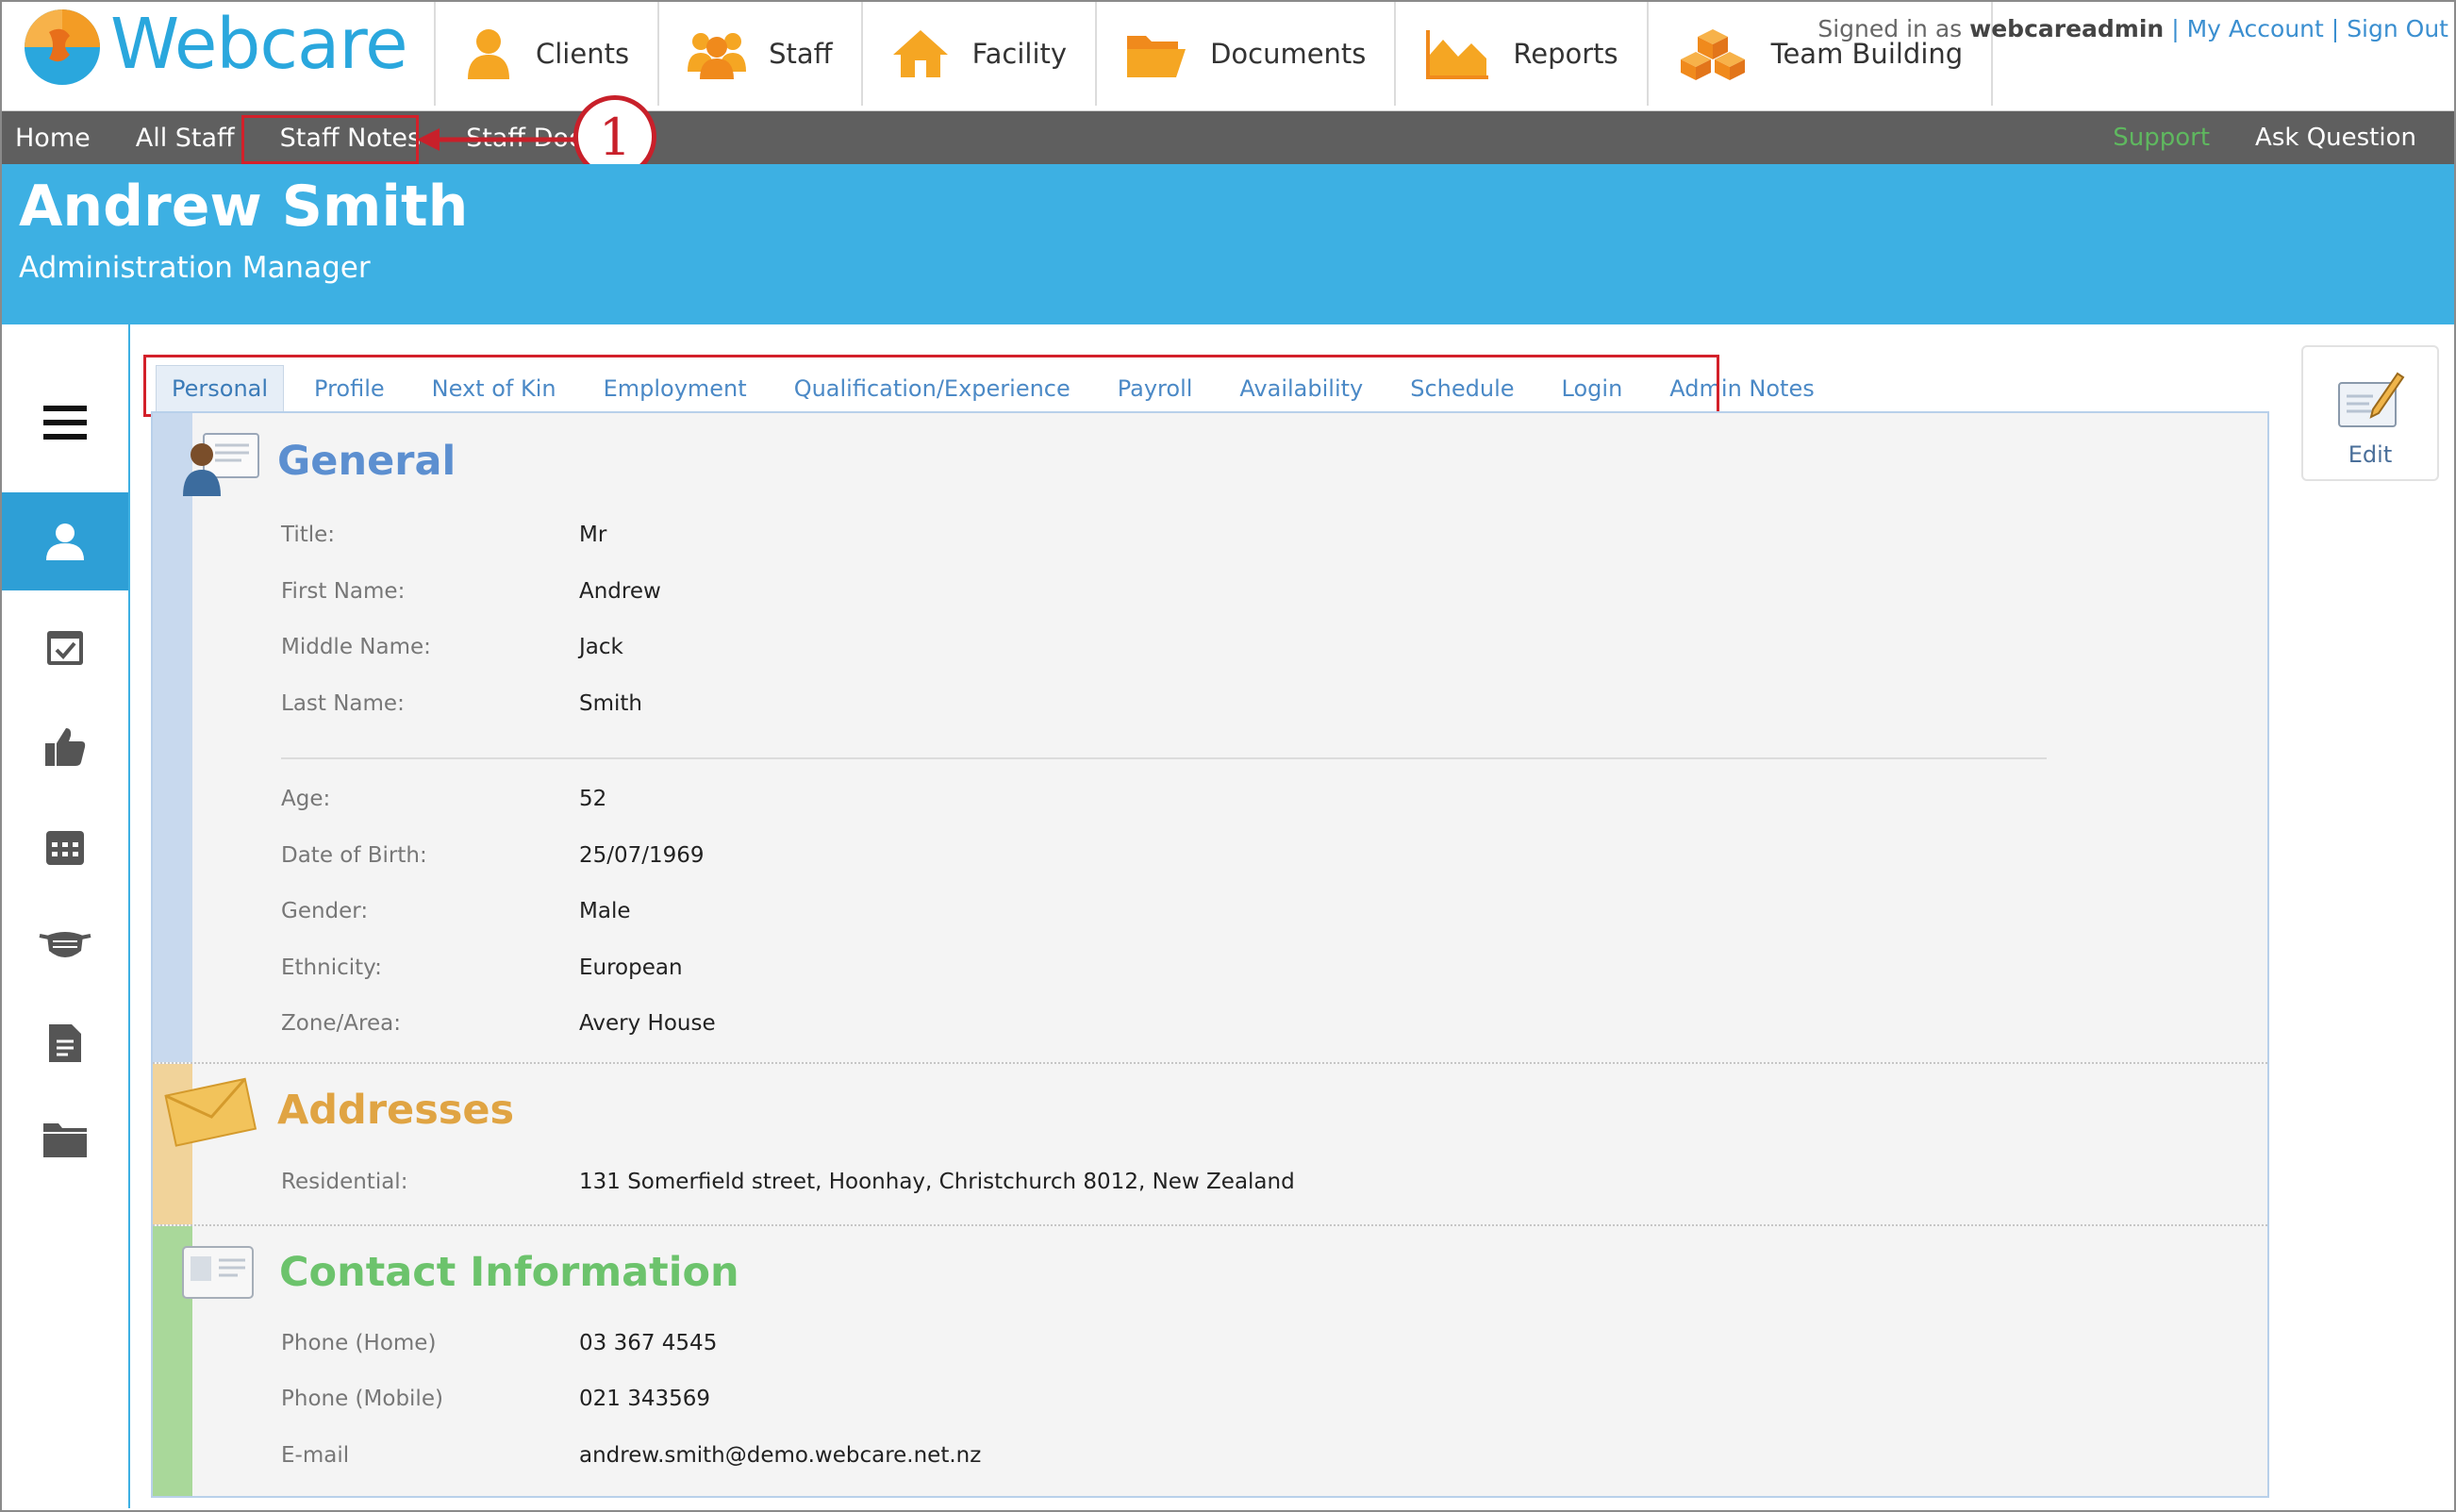 The image size is (2456, 1512). I want to click on nav-staff: Staff, so click(759, 54).